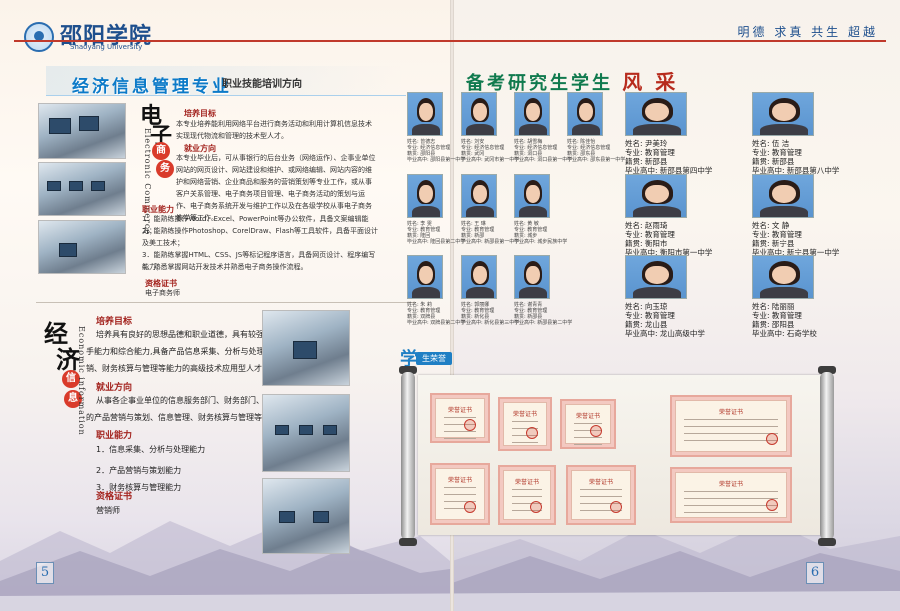 Image resolution: width=900 pixels, height=611 pixels. What do you see at coordinates (773, 306) in the screenshot?
I see `student-caption-1: 姓名: 陆丽丽` at bounding box center [773, 306].